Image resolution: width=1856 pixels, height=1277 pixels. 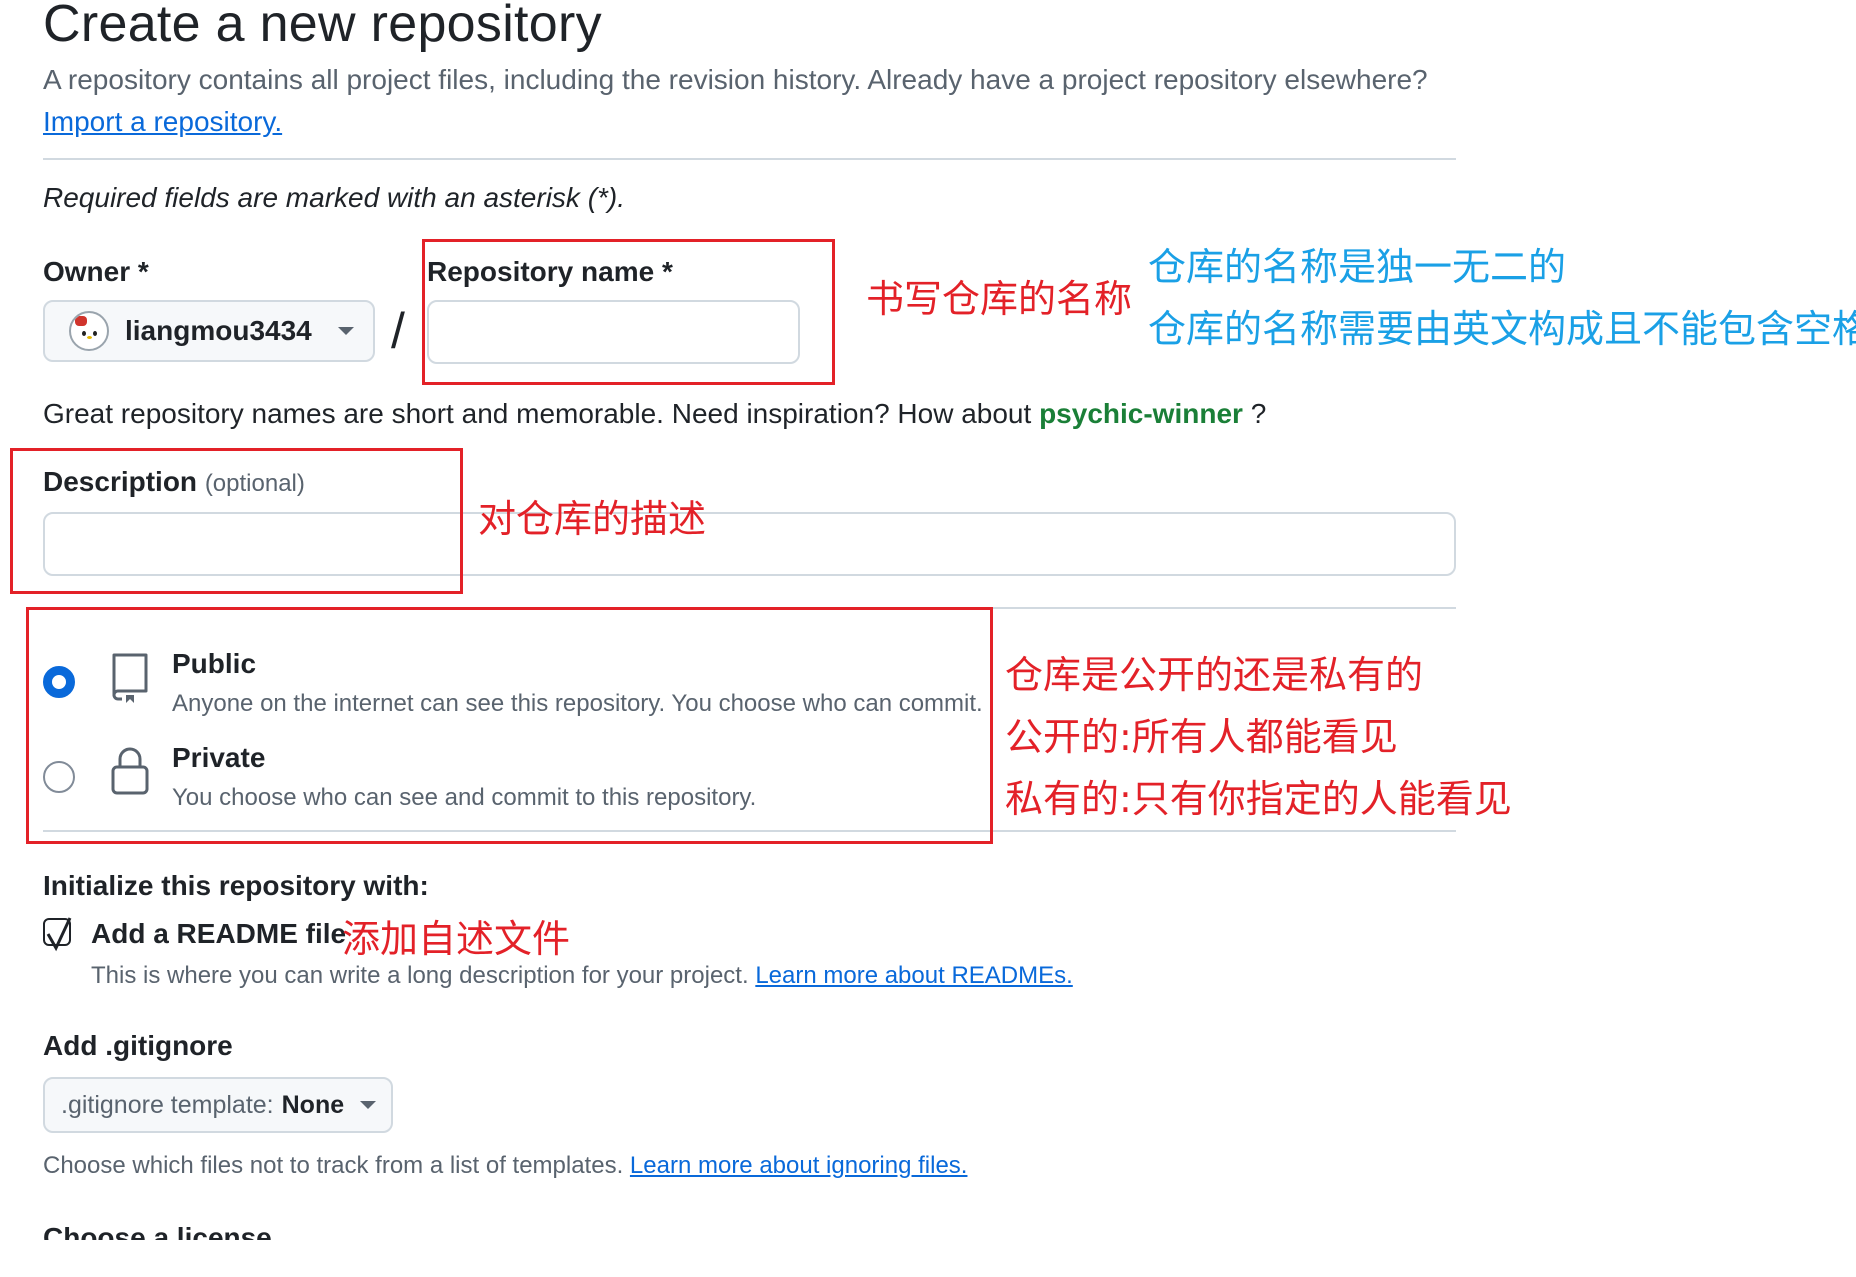 What do you see at coordinates (167, 1104) in the screenshot?
I see `gitignore-prefix: .gitignore template:` at bounding box center [167, 1104].